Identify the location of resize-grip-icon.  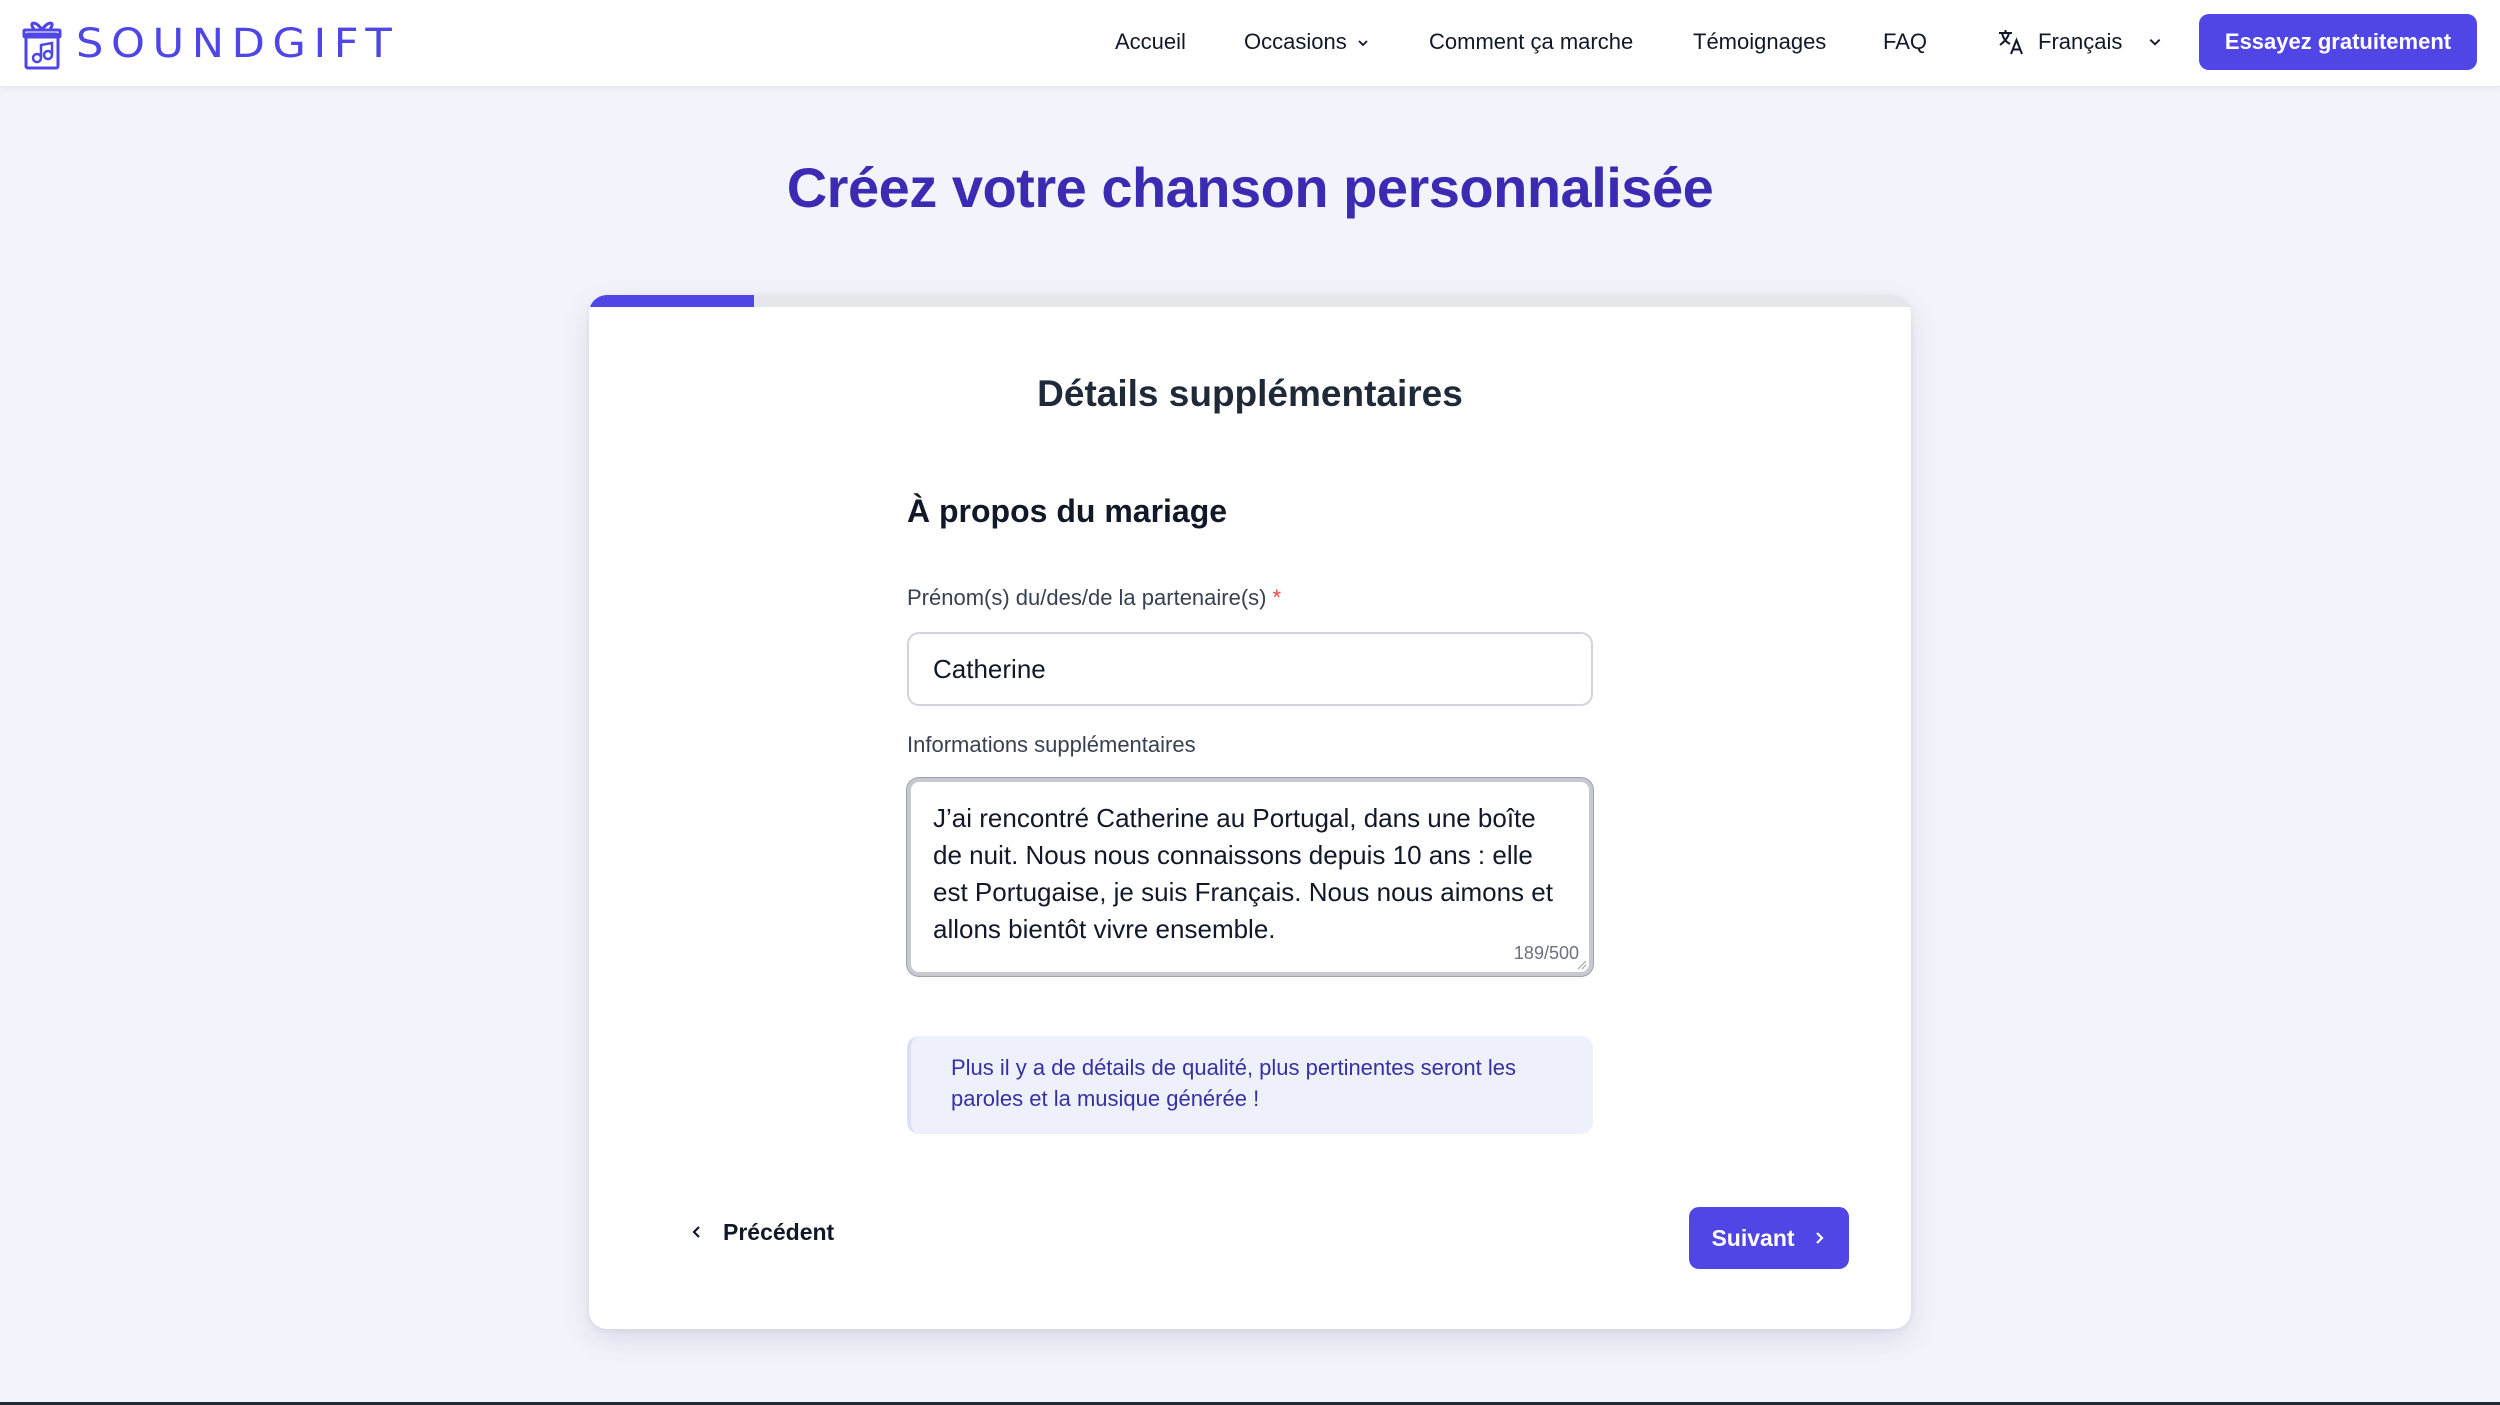
(1581, 964).